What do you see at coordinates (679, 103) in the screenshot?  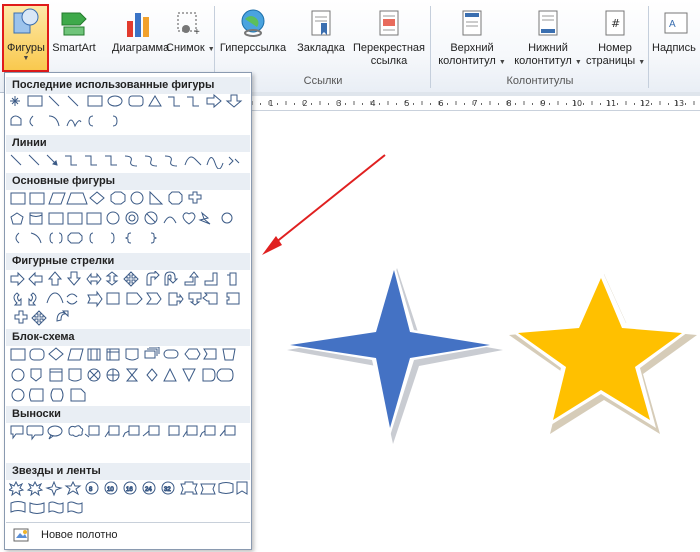 I see `ruler-label: 13` at bounding box center [679, 103].